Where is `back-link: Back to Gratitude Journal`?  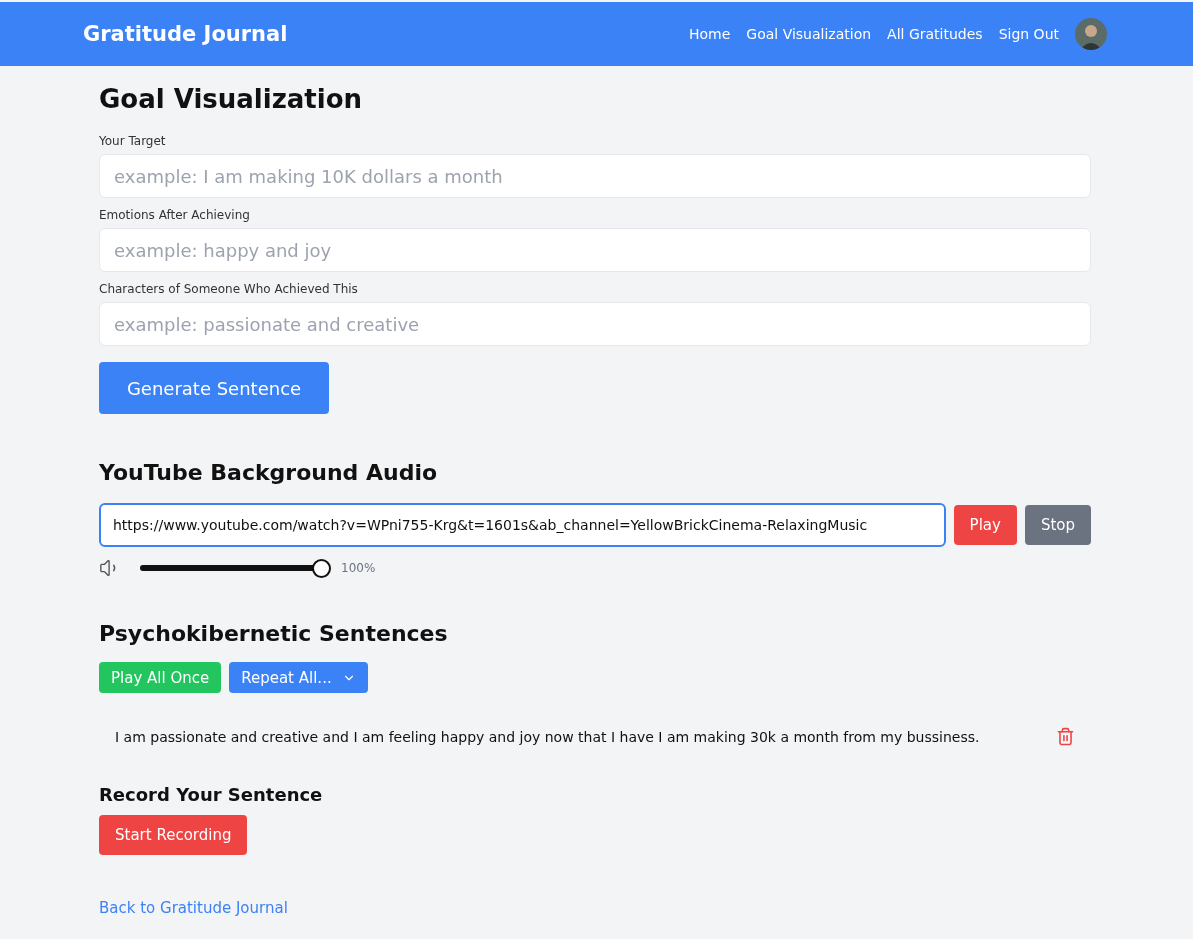
back-link: Back to Gratitude Journal is located at coordinates (193, 908).